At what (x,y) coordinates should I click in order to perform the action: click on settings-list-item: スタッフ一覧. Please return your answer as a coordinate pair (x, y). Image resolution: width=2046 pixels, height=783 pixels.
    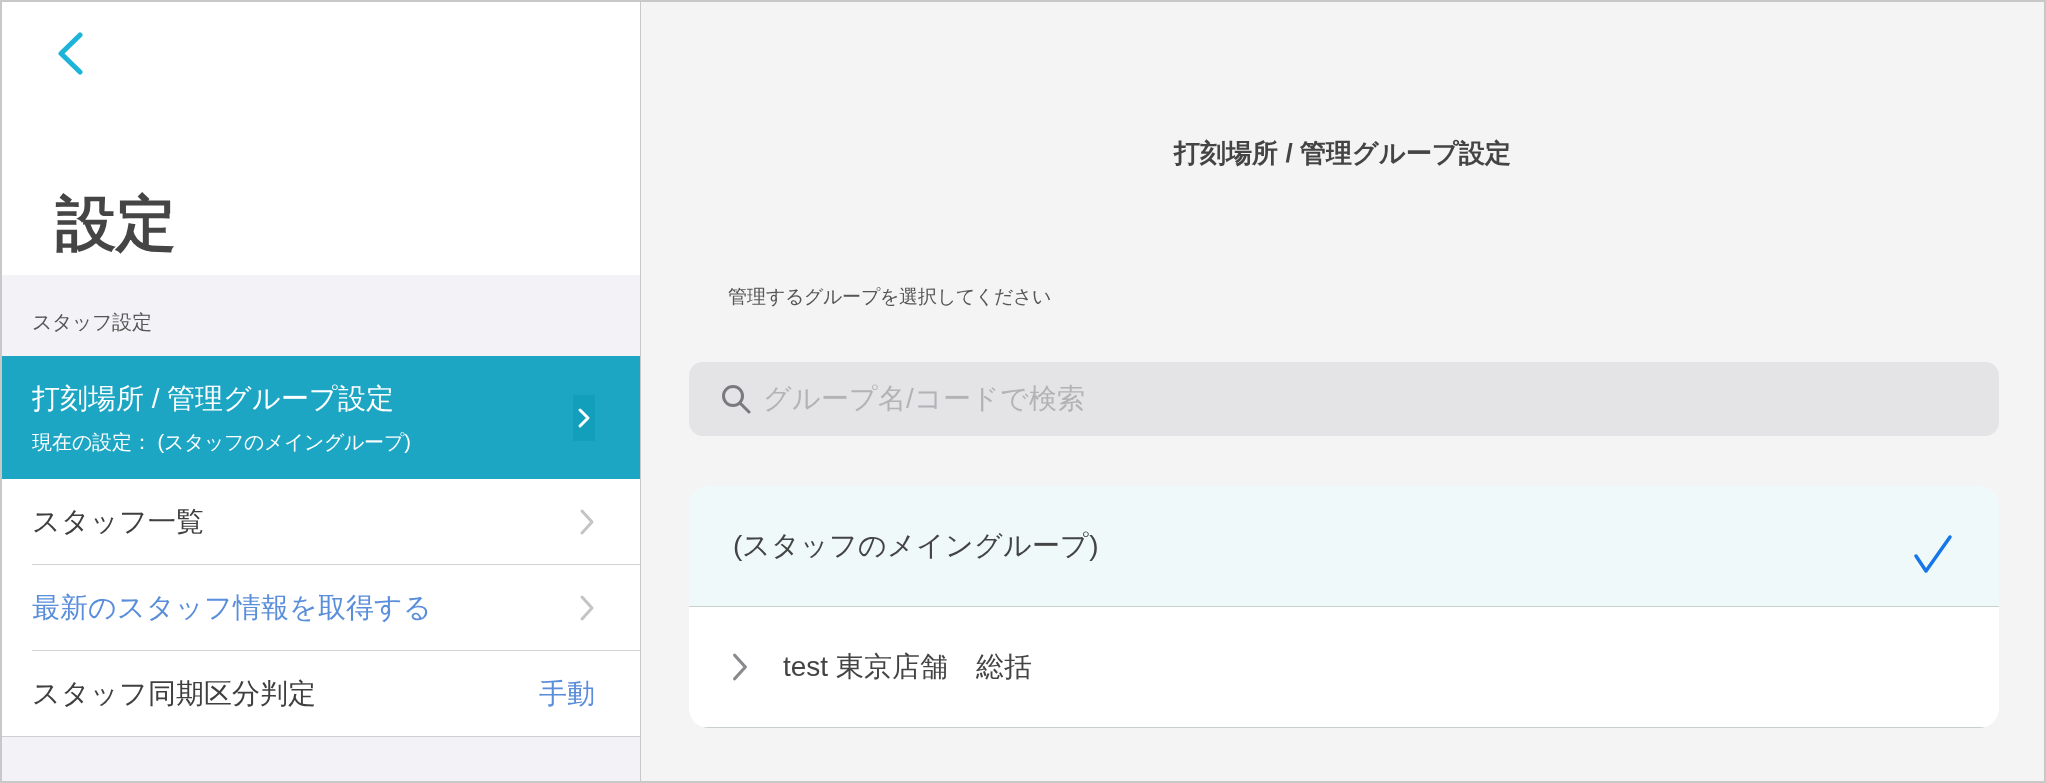
    Looking at the image, I should click on (321, 522).